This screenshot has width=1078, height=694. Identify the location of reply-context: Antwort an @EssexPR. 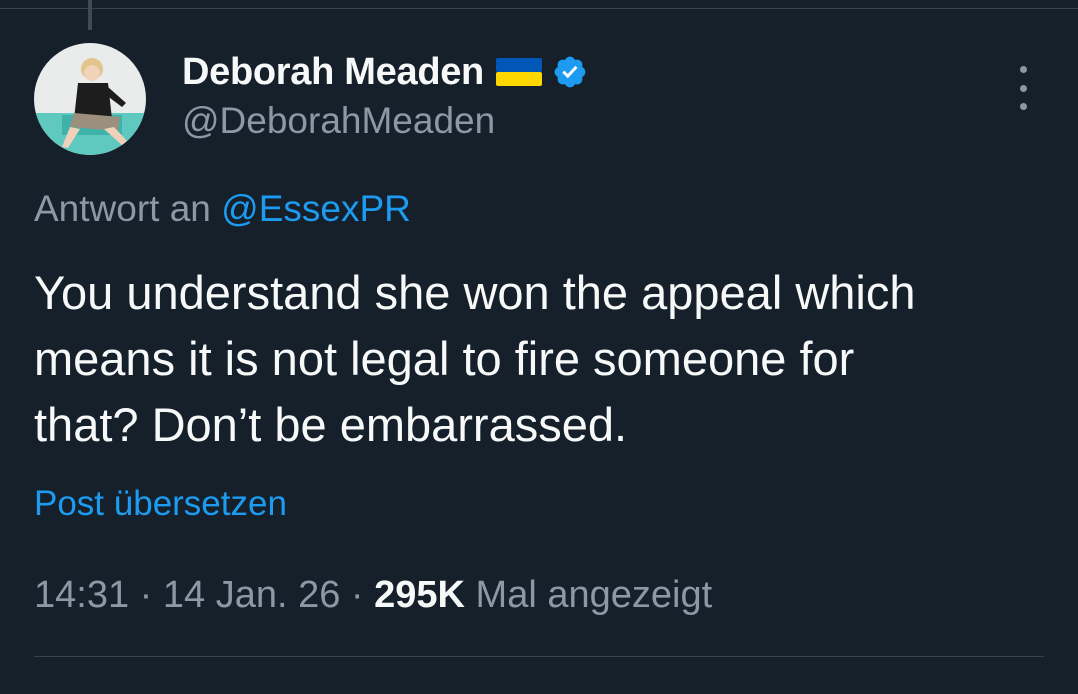
(222, 209).